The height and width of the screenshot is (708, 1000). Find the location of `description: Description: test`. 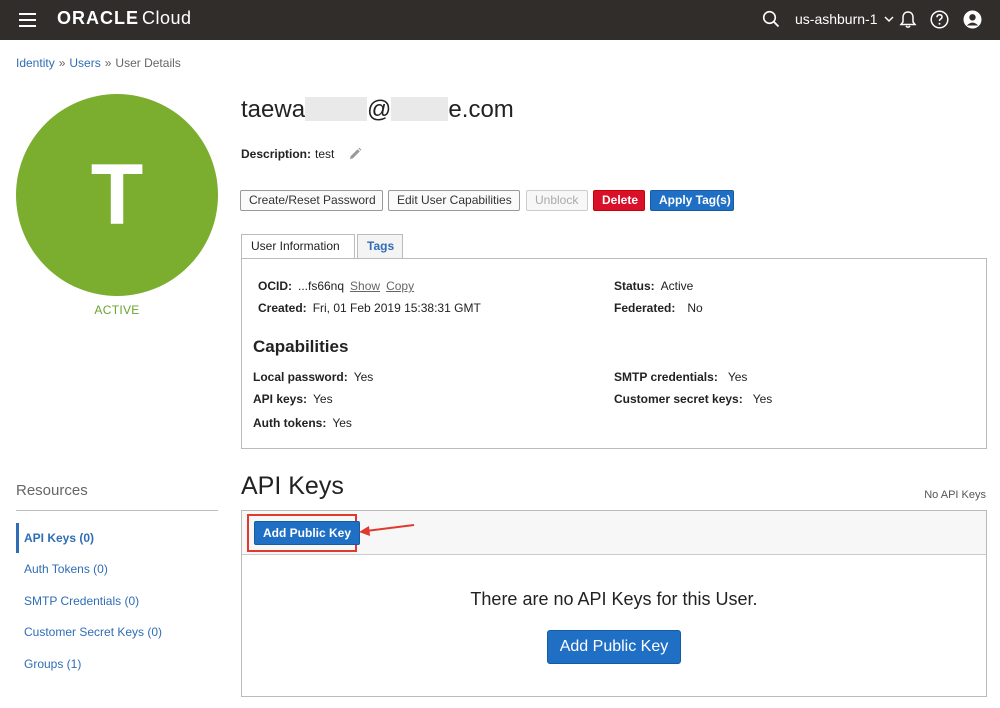

description: Description: test is located at coordinates (301, 154).